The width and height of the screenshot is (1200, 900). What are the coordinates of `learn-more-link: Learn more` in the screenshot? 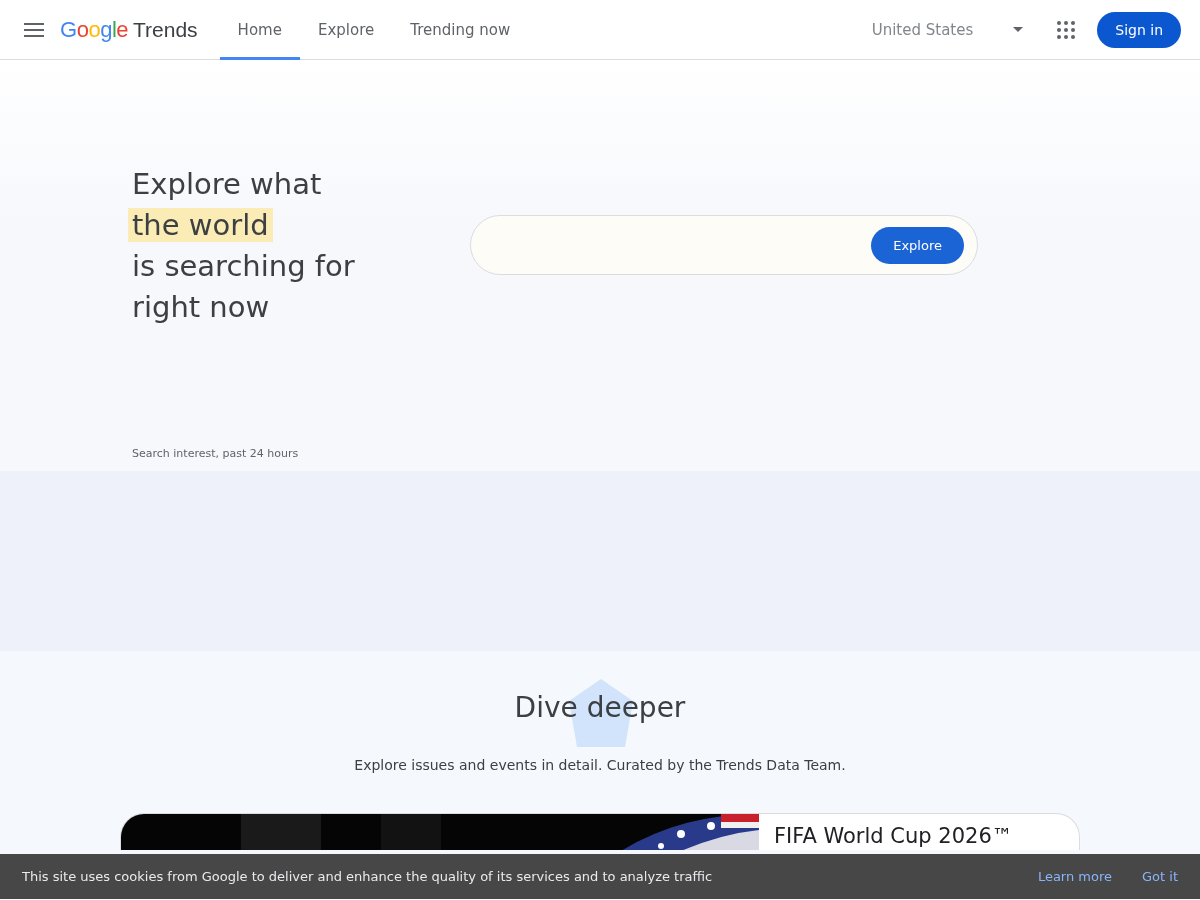 It's located at (1075, 876).